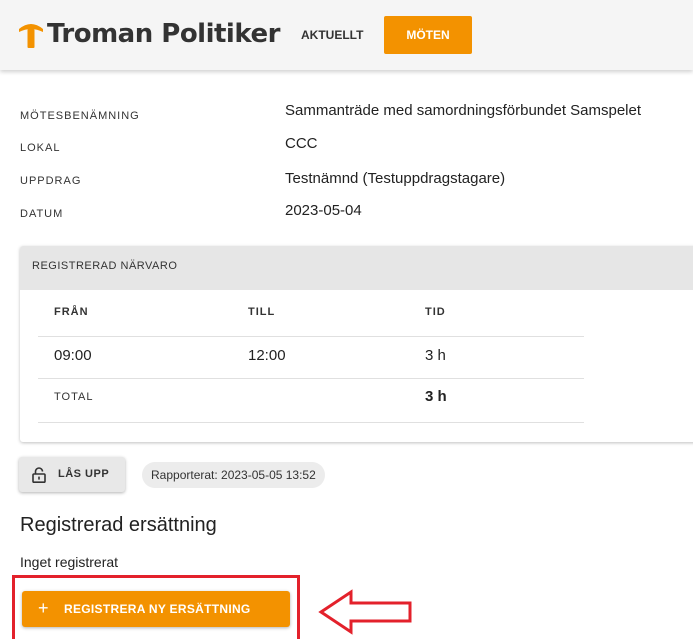 Image resolution: width=693 pixels, height=639 pixels. I want to click on register-compensation-button: + REGISTRERA NY ERSÄTTNING, so click(156, 609).